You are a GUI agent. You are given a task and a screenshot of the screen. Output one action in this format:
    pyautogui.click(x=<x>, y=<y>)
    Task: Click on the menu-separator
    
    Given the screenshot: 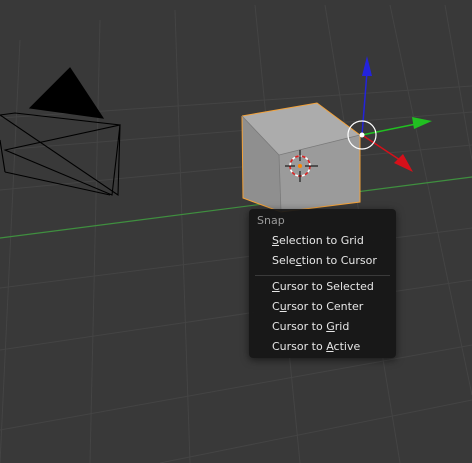 What is the action you would take?
    pyautogui.click(x=322, y=275)
    